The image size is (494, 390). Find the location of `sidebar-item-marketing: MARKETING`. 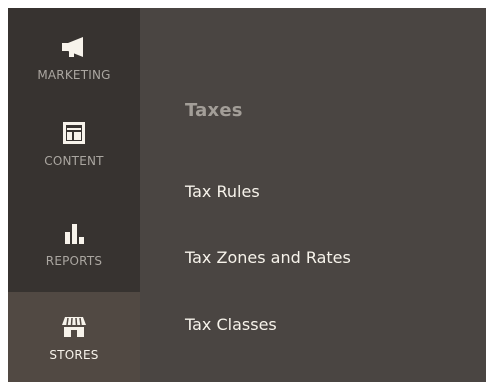

sidebar-item-marketing: MARKETING is located at coordinates (74, 56).